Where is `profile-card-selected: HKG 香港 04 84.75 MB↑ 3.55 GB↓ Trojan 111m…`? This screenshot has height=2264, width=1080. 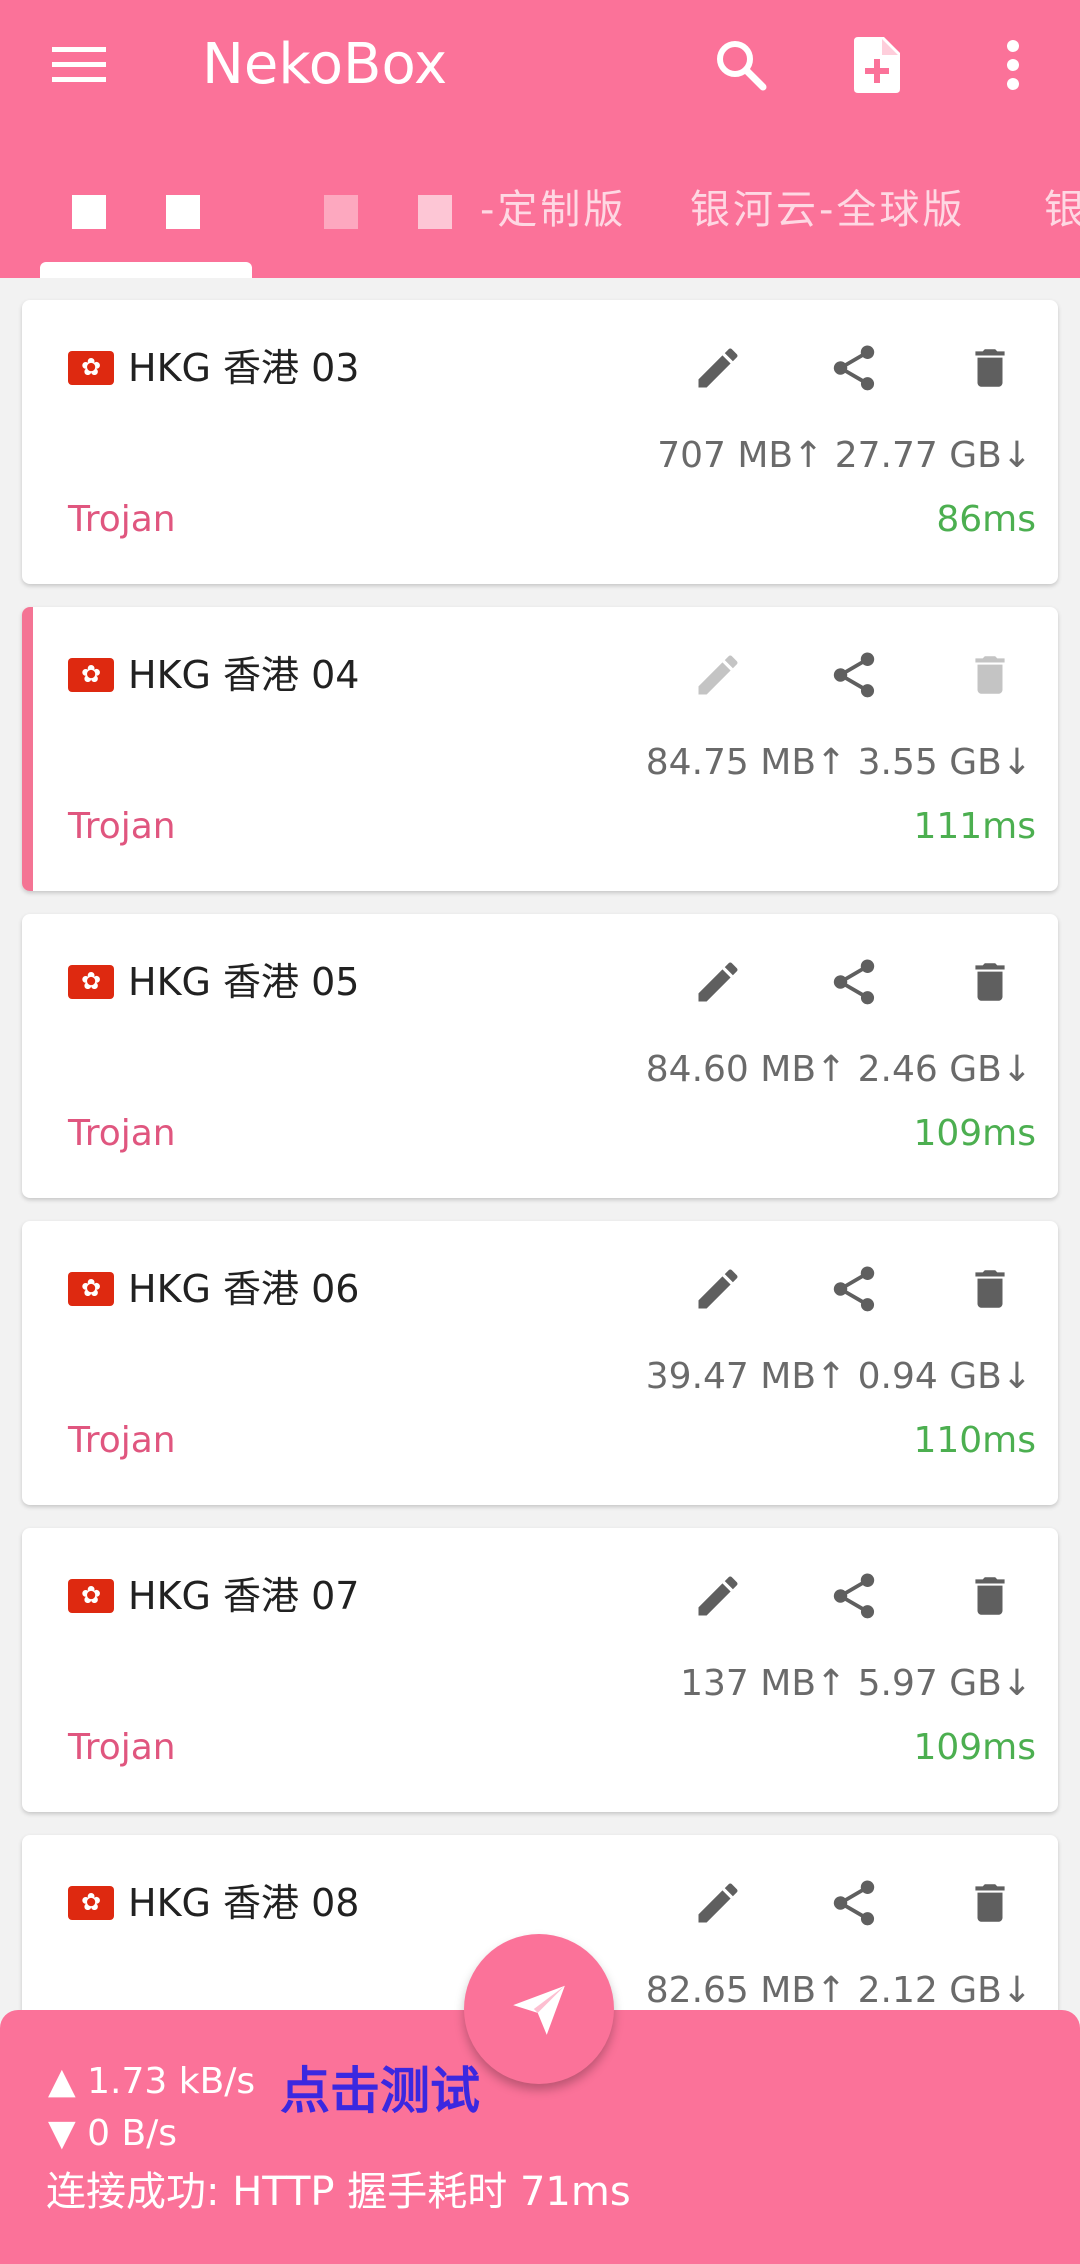
profile-card-selected: HKG 香港 04 84.75 MB↑ 3.55 GB↓ Trojan 111m… is located at coordinates (540, 749).